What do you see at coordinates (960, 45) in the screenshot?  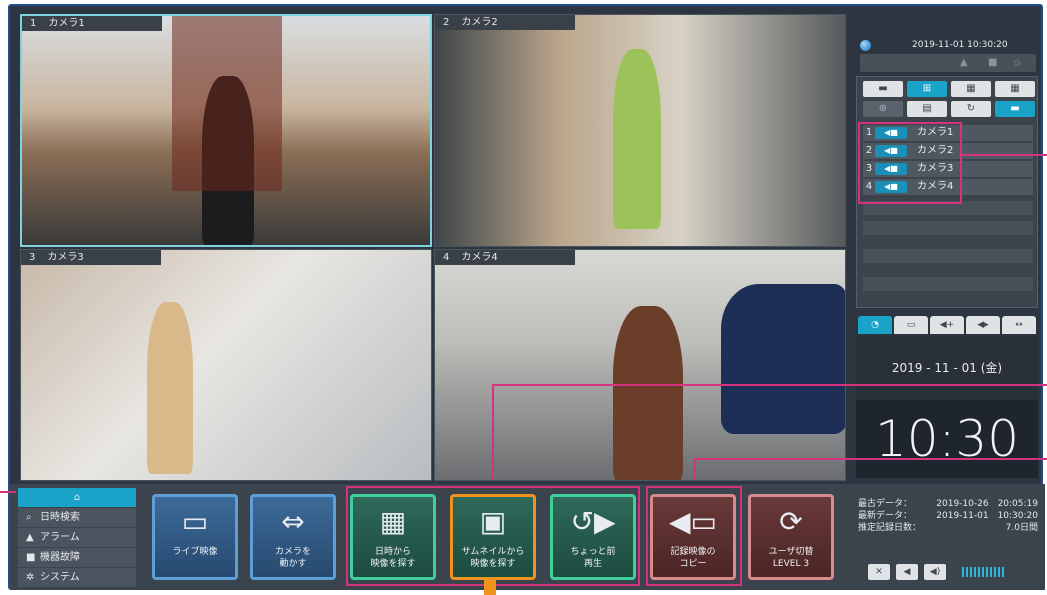 I see `datetime-display: 2019-11-01 10:30:20` at bounding box center [960, 45].